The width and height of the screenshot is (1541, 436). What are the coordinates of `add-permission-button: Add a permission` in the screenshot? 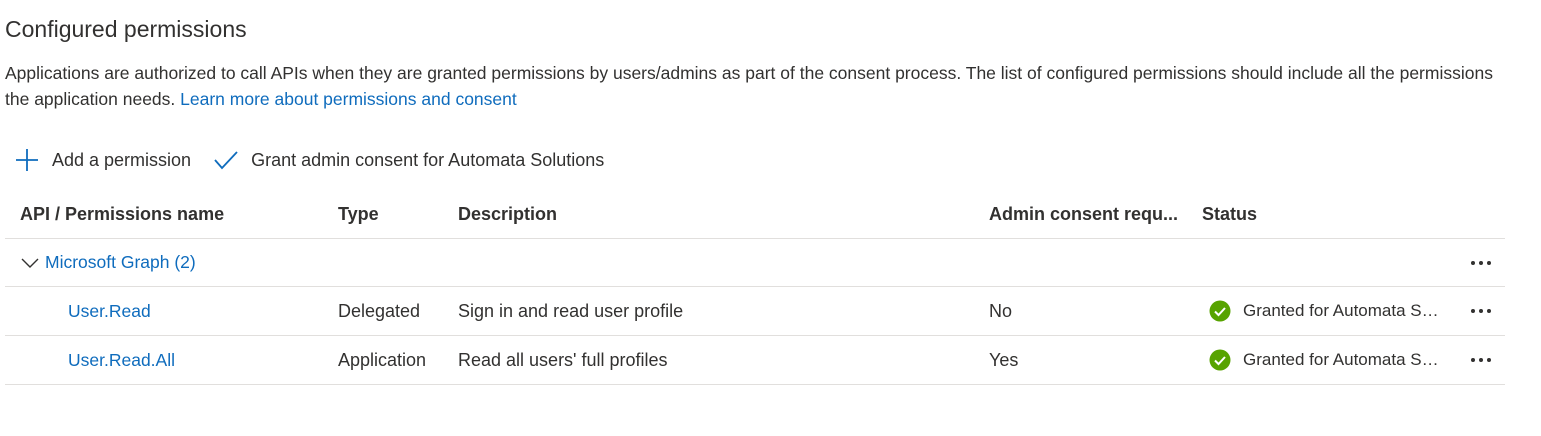 It's located at (102, 160).